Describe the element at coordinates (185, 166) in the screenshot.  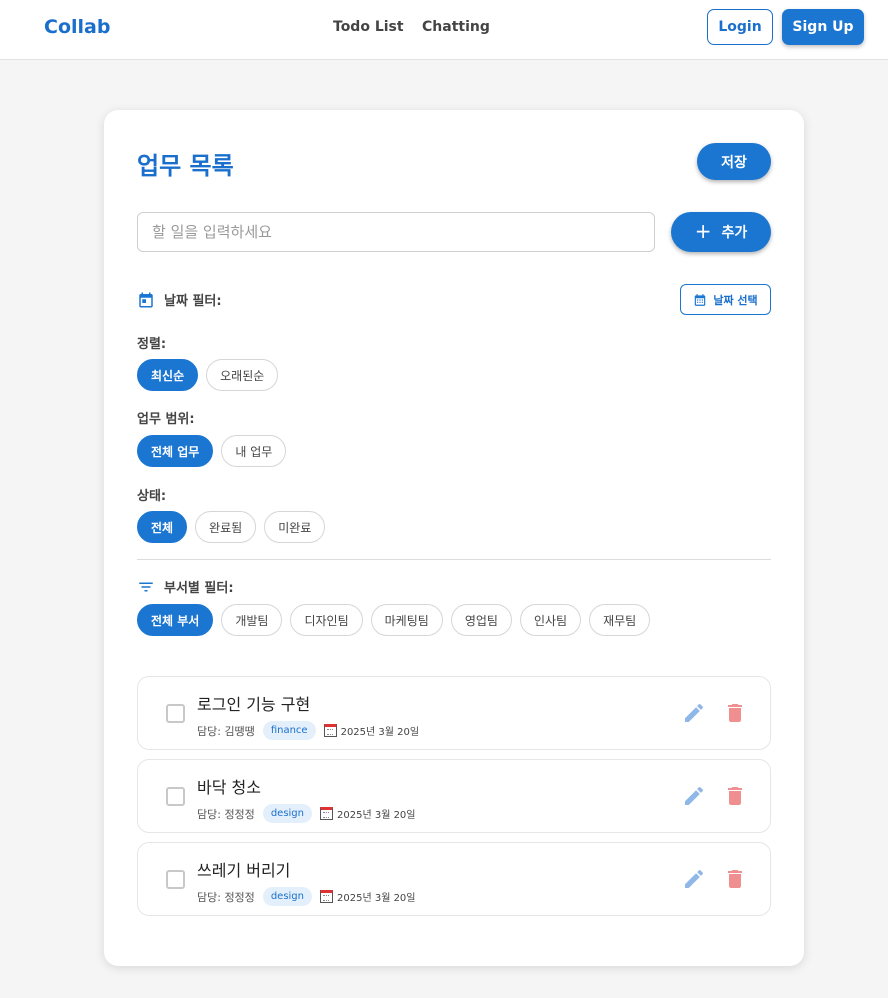
I see `page-title: 업무 목록` at that location.